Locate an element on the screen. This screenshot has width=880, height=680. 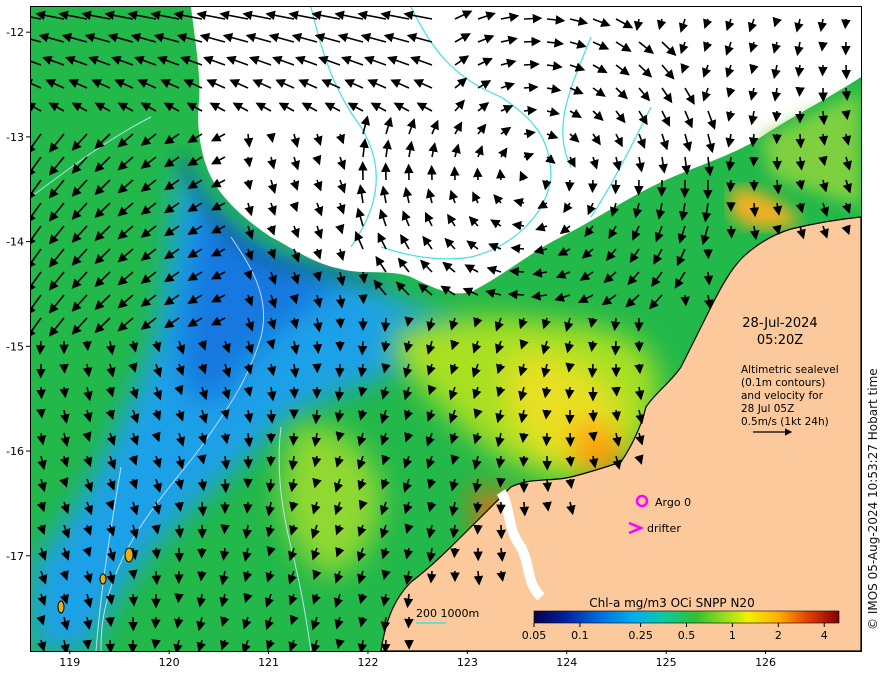
colorbar-tick-label: 1 is located at coordinates (732, 635).